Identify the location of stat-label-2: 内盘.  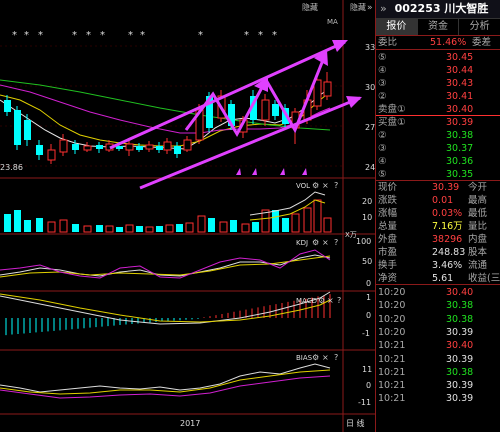
(478, 239).